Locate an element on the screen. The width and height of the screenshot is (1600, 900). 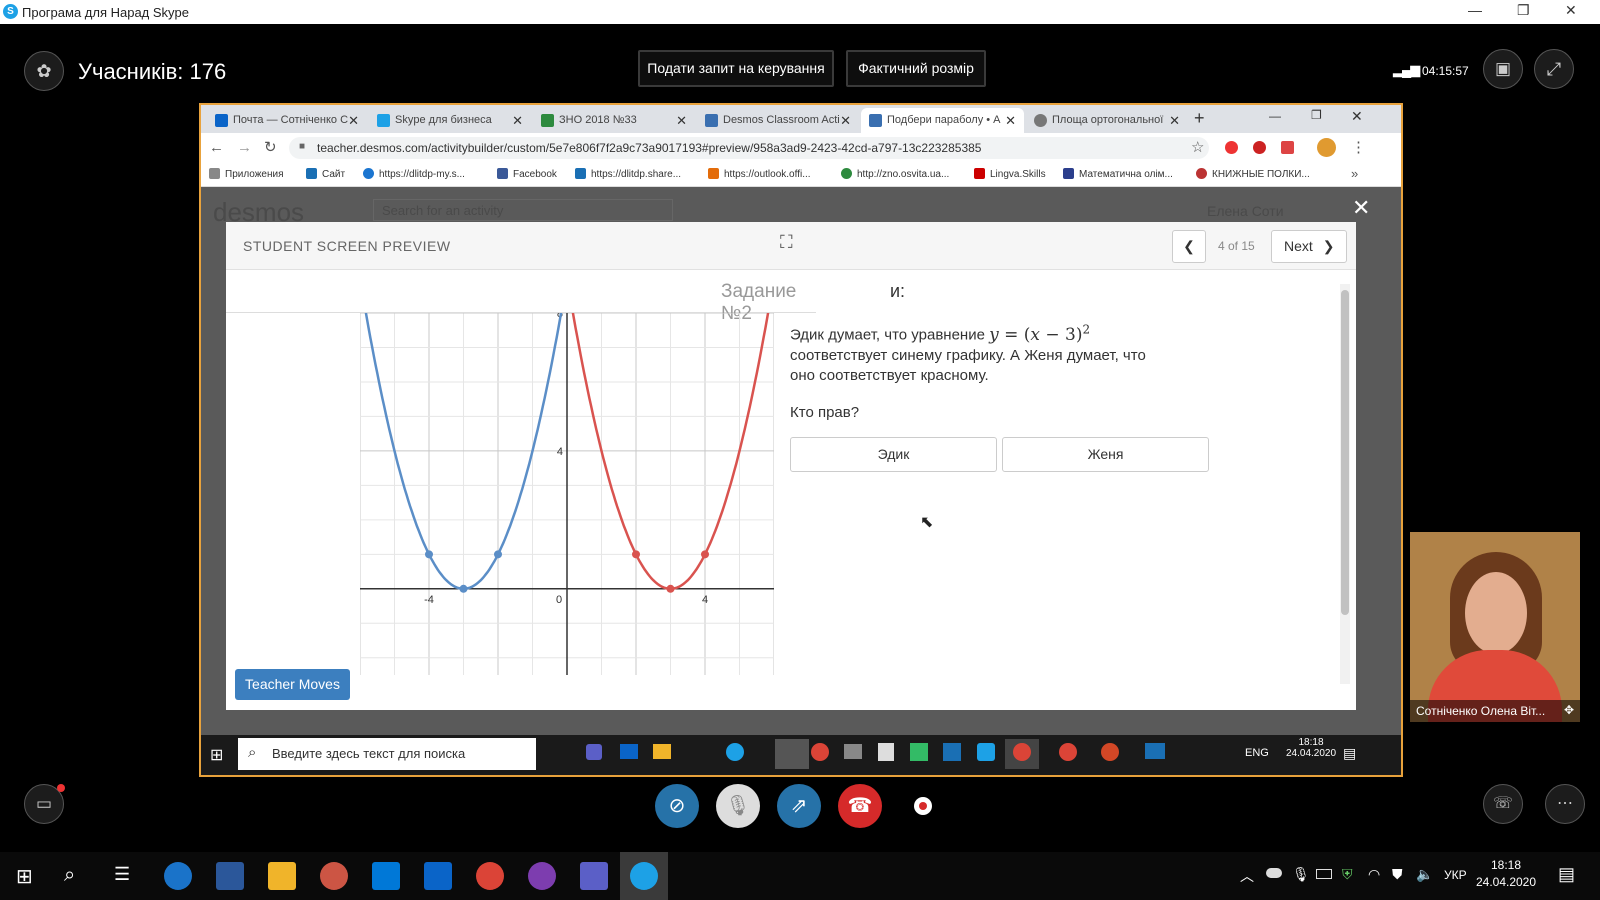
scrollbar is located at coordinates (1345, 484).